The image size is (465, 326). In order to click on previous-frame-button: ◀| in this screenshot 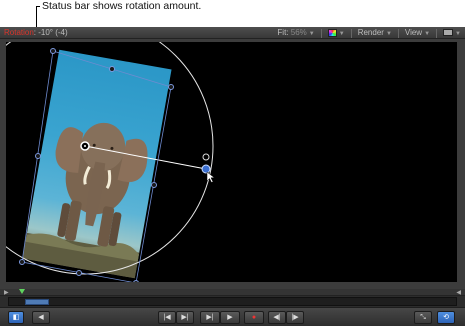, I will do `click(277, 317)`.